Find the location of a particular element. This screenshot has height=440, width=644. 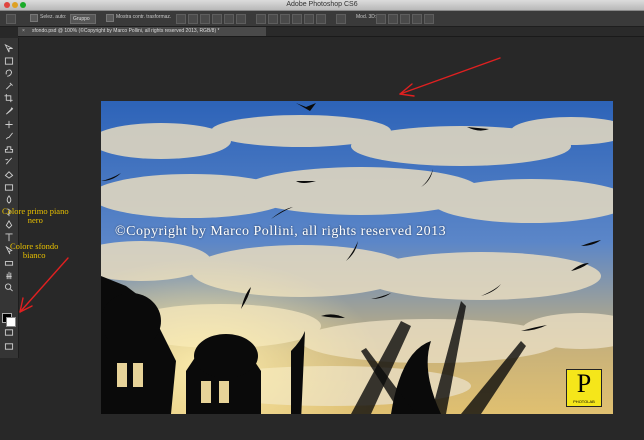

tools-panel is located at coordinates (9, 198).